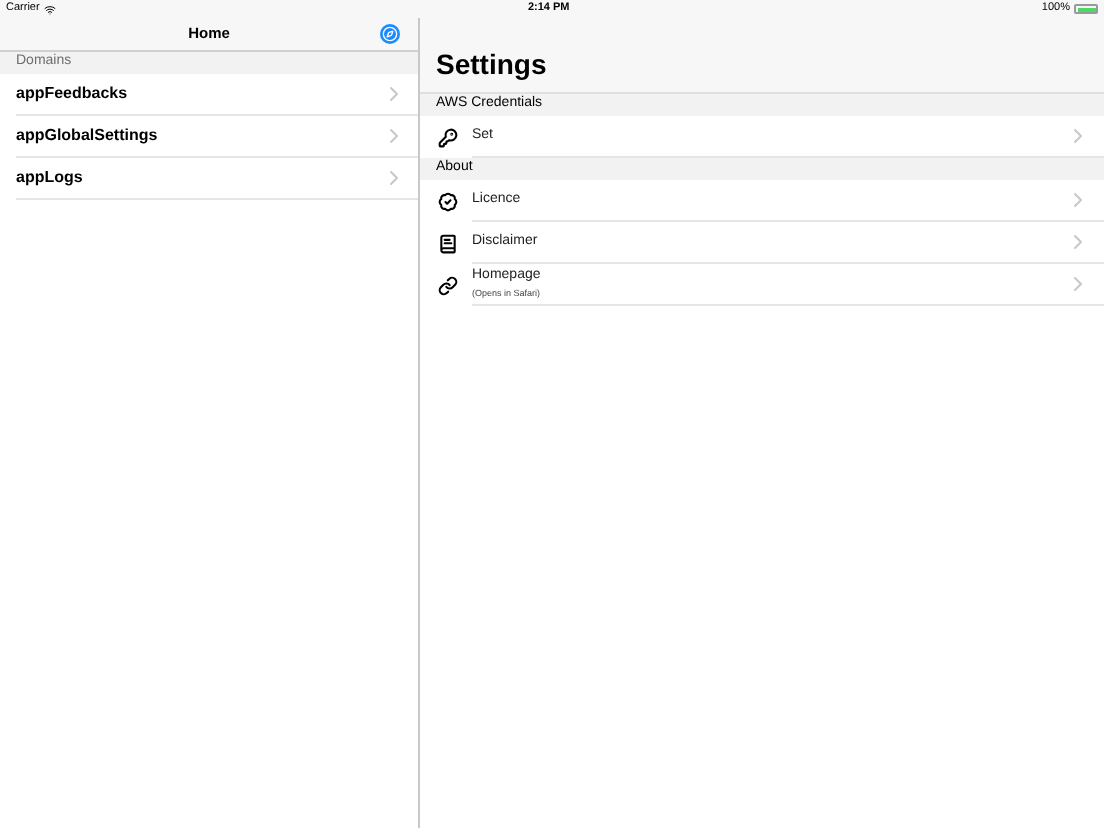 This screenshot has width=1104, height=828. I want to click on key-icon, so click(448, 137).